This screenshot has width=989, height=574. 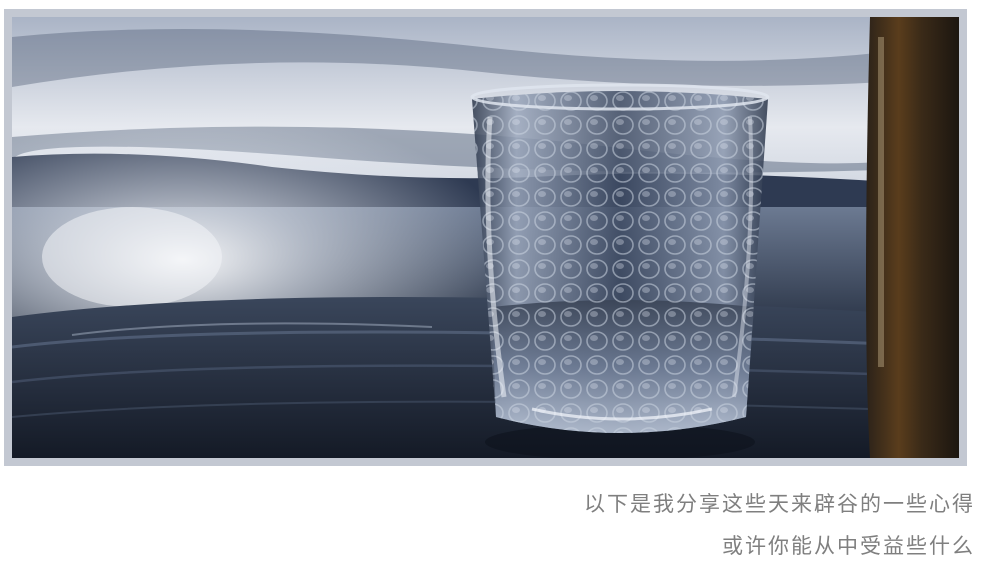 What do you see at coordinates (848, 546) in the screenshot?
I see `caption-line-2: 或许你能从中受益些什么` at bounding box center [848, 546].